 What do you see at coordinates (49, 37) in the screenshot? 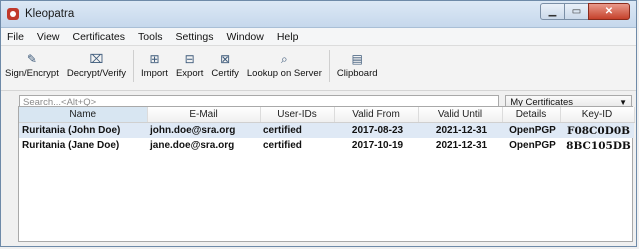
I see `menu-view: View` at bounding box center [49, 37].